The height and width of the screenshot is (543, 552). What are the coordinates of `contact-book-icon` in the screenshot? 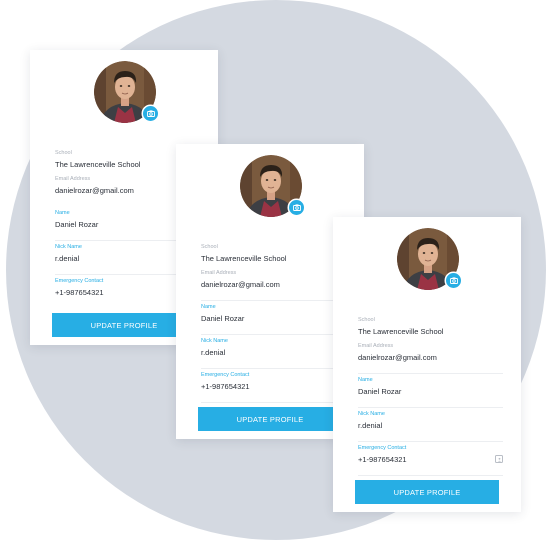 It's located at (499, 459).